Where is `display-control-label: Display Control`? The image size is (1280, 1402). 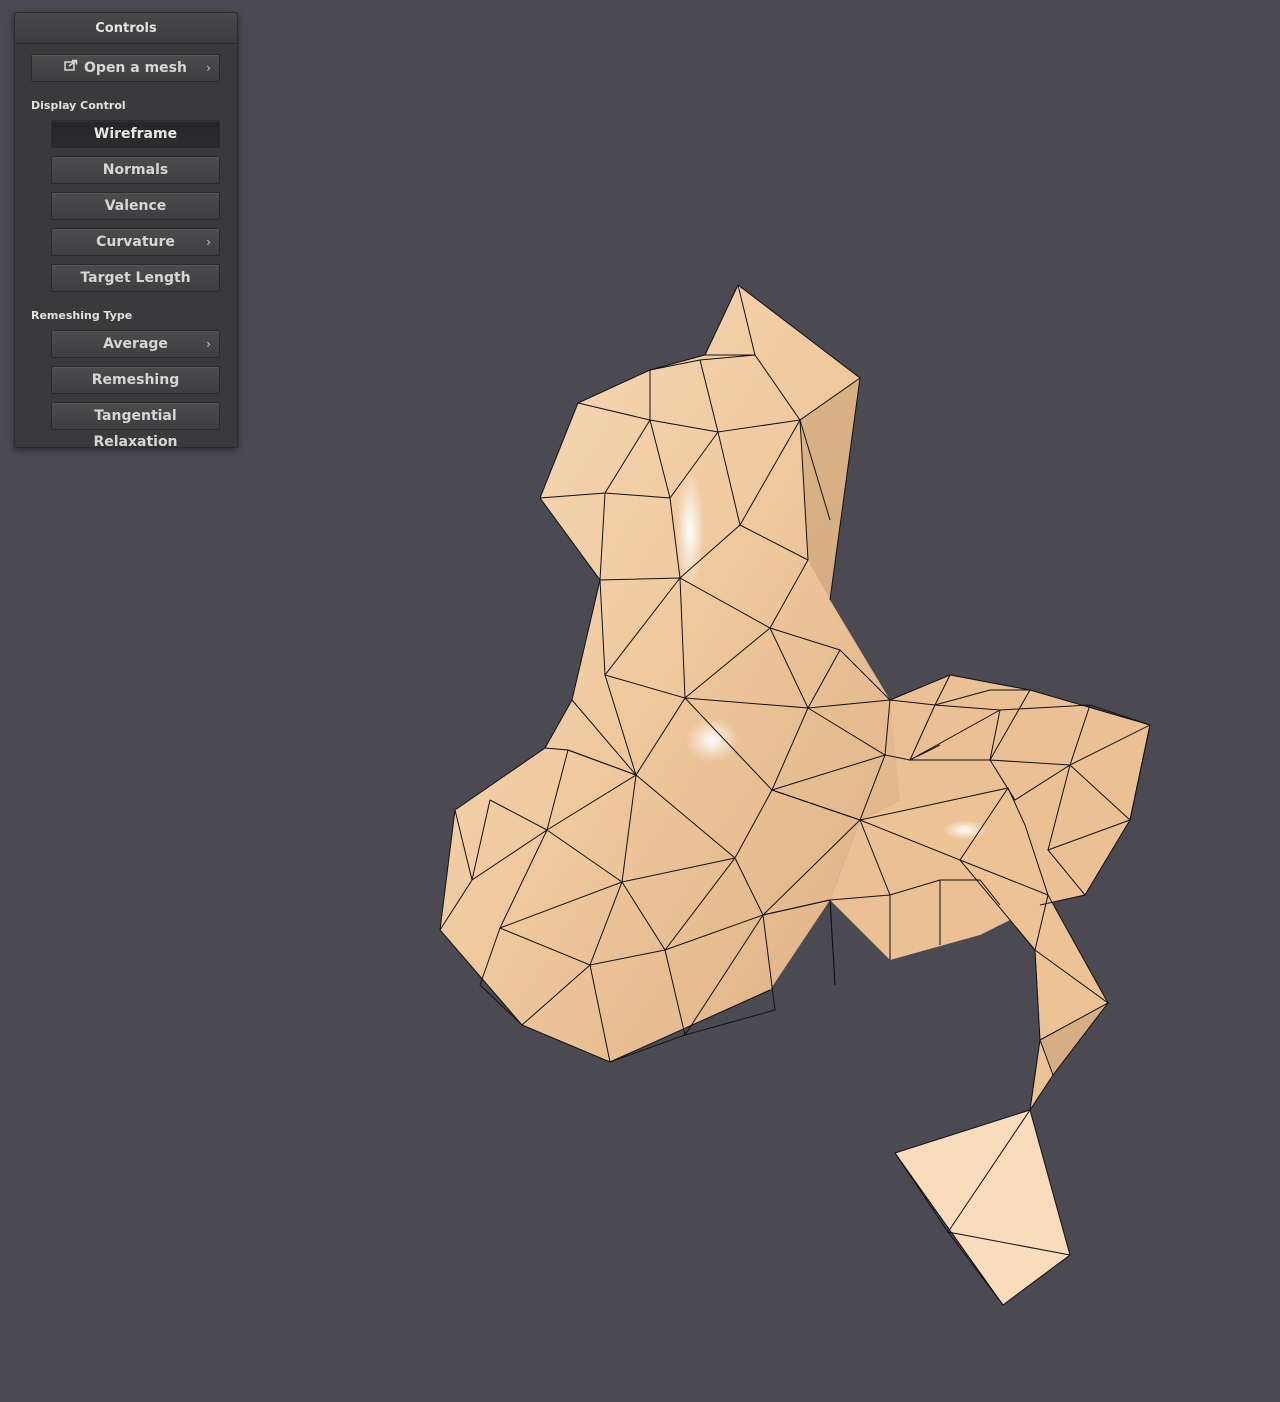 display-control-label: Display Control is located at coordinates (78, 105).